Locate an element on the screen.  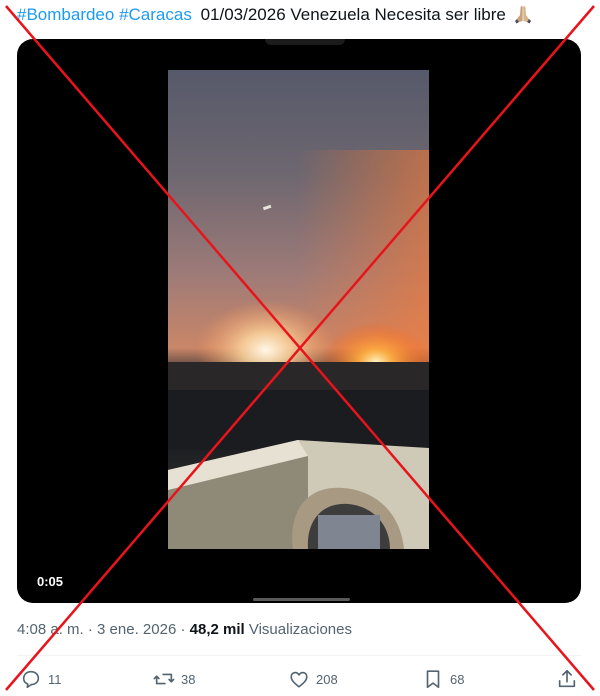
reply-count: 11 is located at coordinates (55, 679).